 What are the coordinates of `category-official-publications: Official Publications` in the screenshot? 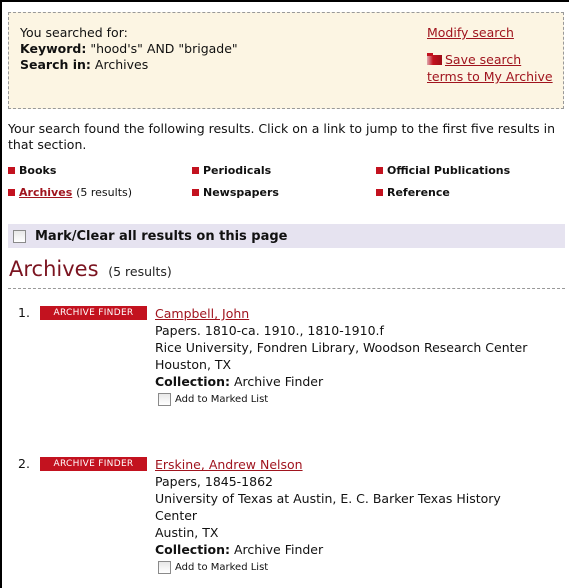 It's located at (443, 170).